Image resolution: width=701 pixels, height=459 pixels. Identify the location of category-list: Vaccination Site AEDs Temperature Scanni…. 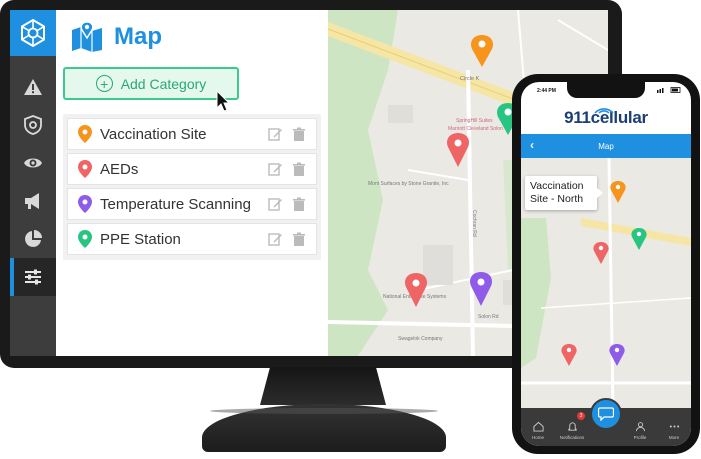
(192, 187).